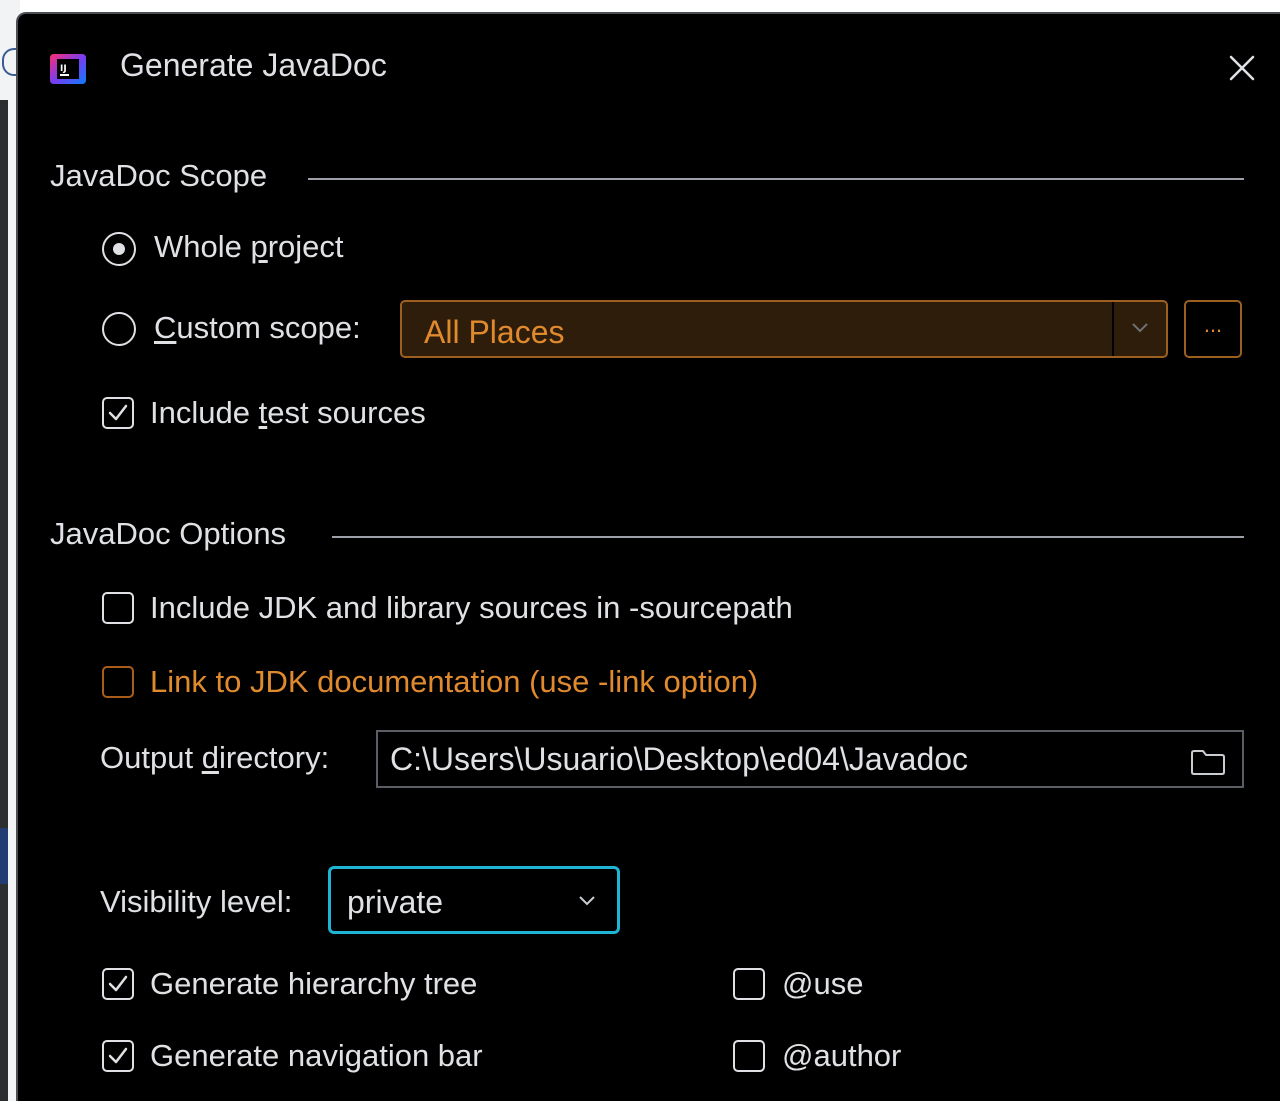  What do you see at coordinates (1208, 762) in the screenshot?
I see `folder-icon` at bounding box center [1208, 762].